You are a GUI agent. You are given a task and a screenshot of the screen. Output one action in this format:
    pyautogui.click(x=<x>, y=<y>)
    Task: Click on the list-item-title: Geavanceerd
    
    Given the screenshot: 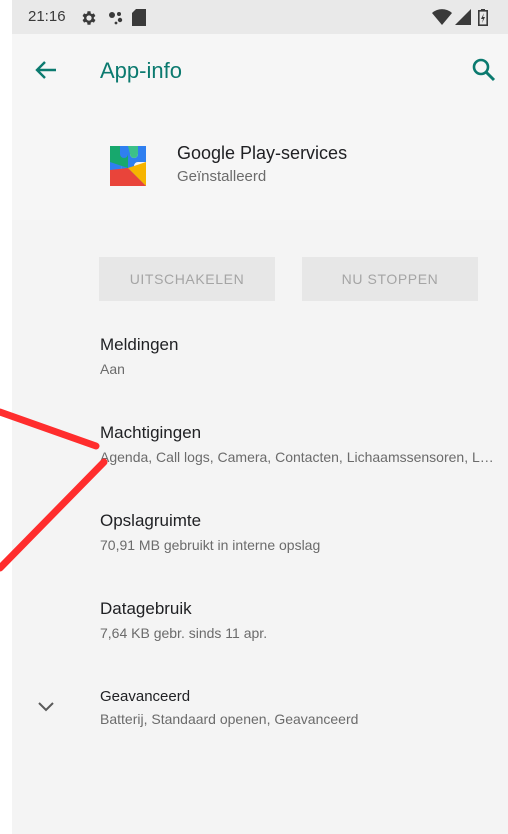 What is the action you would take?
    pyautogui.click(x=145, y=696)
    